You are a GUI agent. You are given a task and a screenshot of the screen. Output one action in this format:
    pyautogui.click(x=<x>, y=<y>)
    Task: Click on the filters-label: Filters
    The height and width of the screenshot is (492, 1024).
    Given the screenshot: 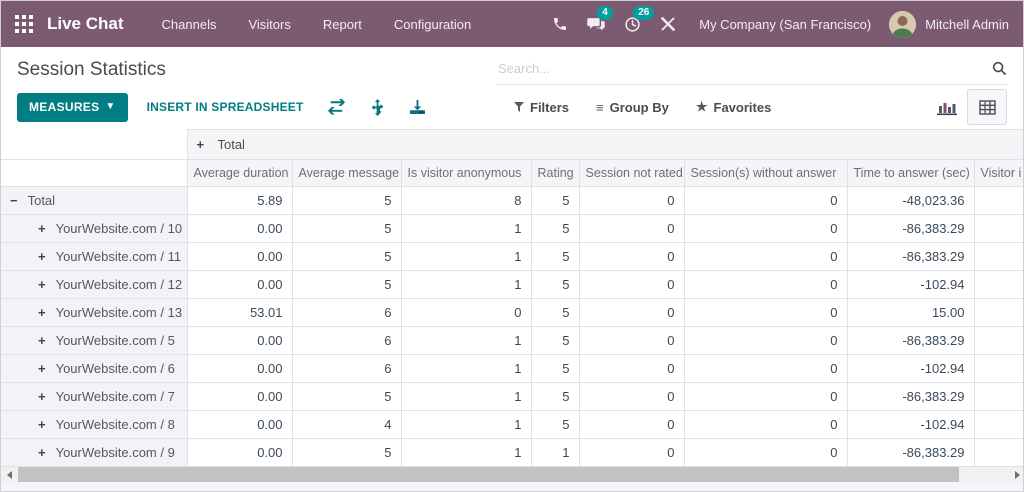 What is the action you would take?
    pyautogui.click(x=550, y=107)
    